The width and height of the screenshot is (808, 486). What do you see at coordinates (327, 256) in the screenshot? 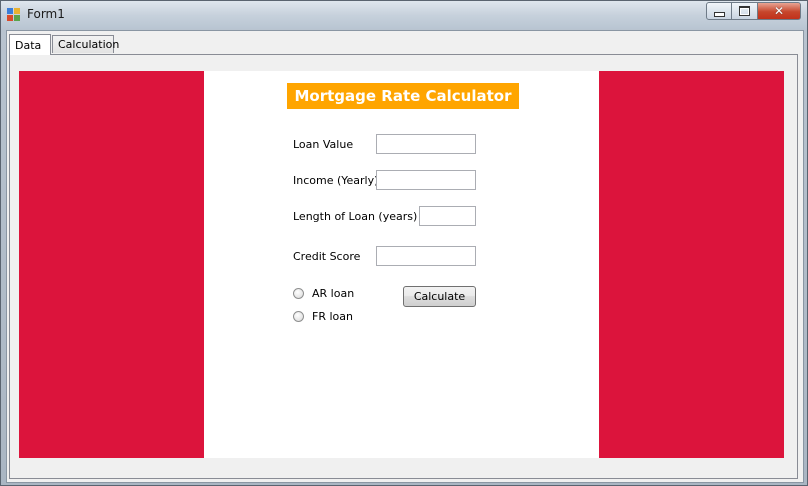
I see `credit-score-label: Credit Score` at bounding box center [327, 256].